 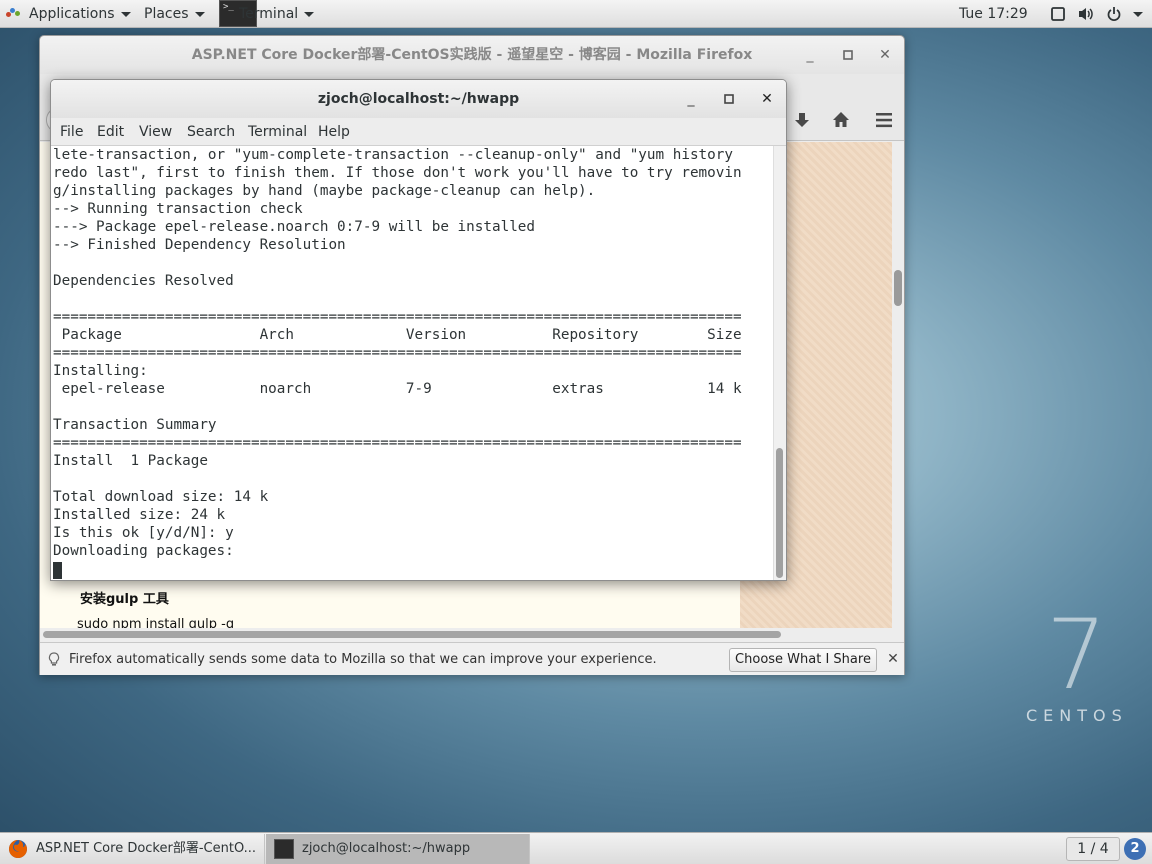 I want to click on system-menu-chevron-icon, so click(x=1138, y=14).